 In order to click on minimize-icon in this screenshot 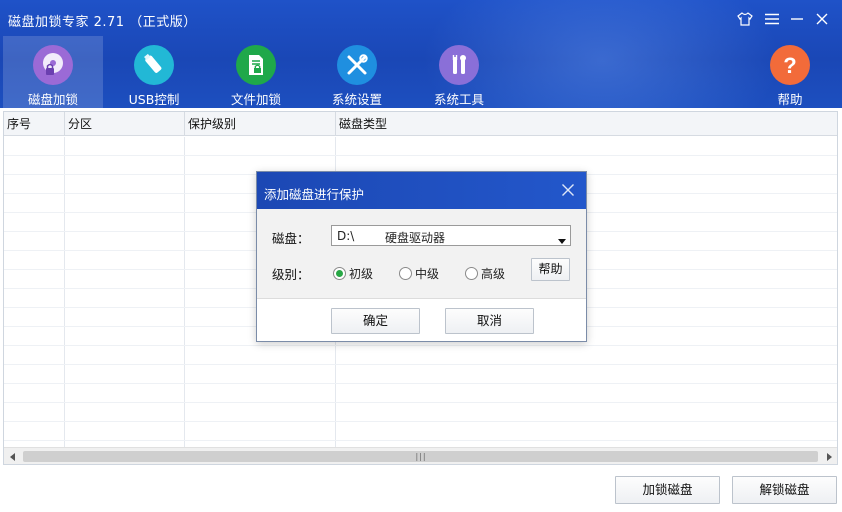, I will do `click(797, 19)`.